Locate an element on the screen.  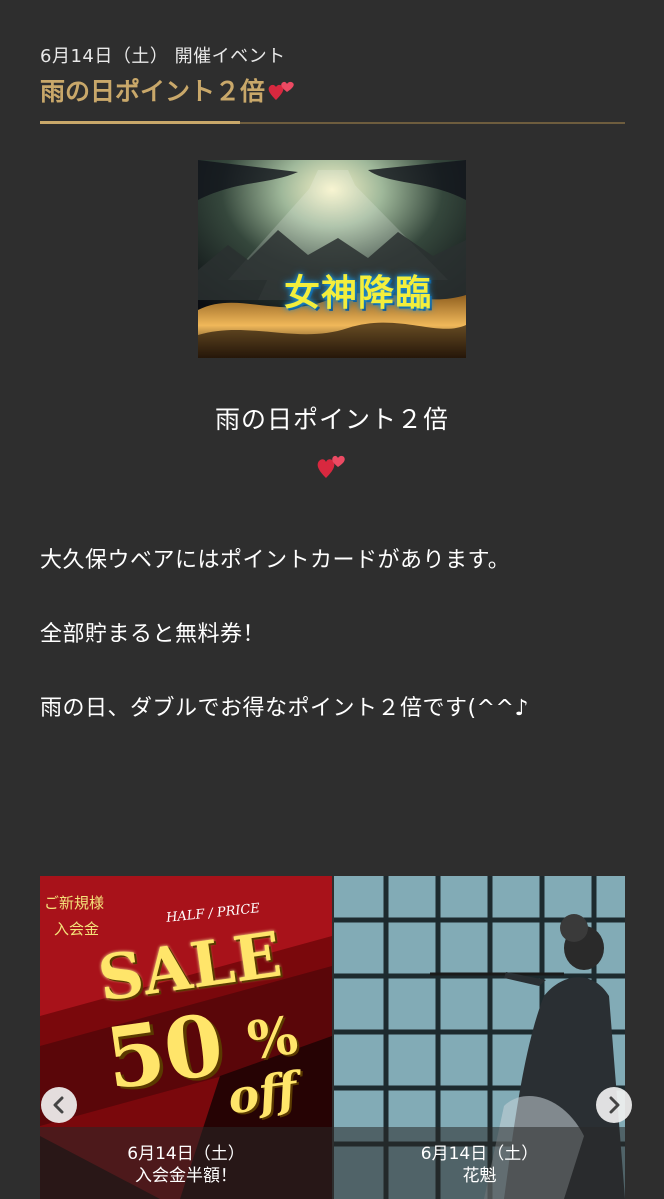
chevron-right-icon is located at coordinates (614, 1105).